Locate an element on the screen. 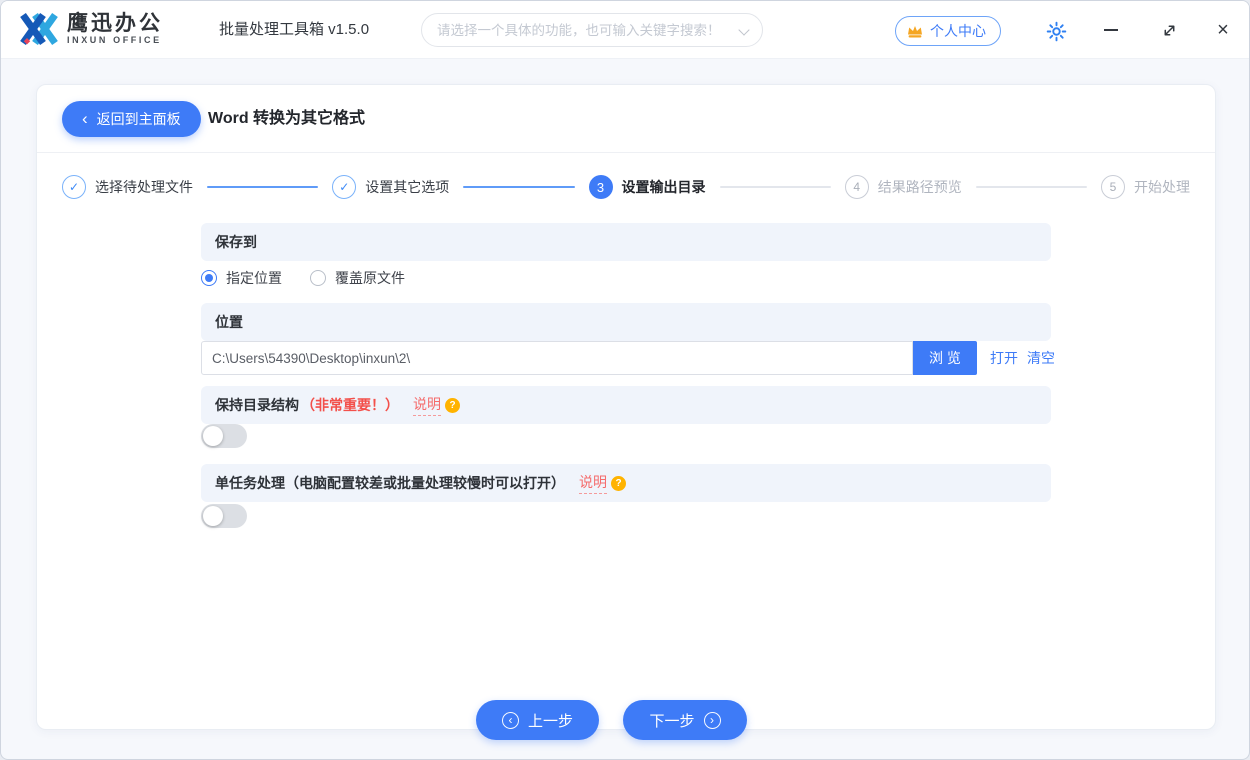 Image resolution: width=1250 pixels, height=760 pixels. app-logo: 鹰迅办公 INXUN OFFICE is located at coordinates (90, 29).